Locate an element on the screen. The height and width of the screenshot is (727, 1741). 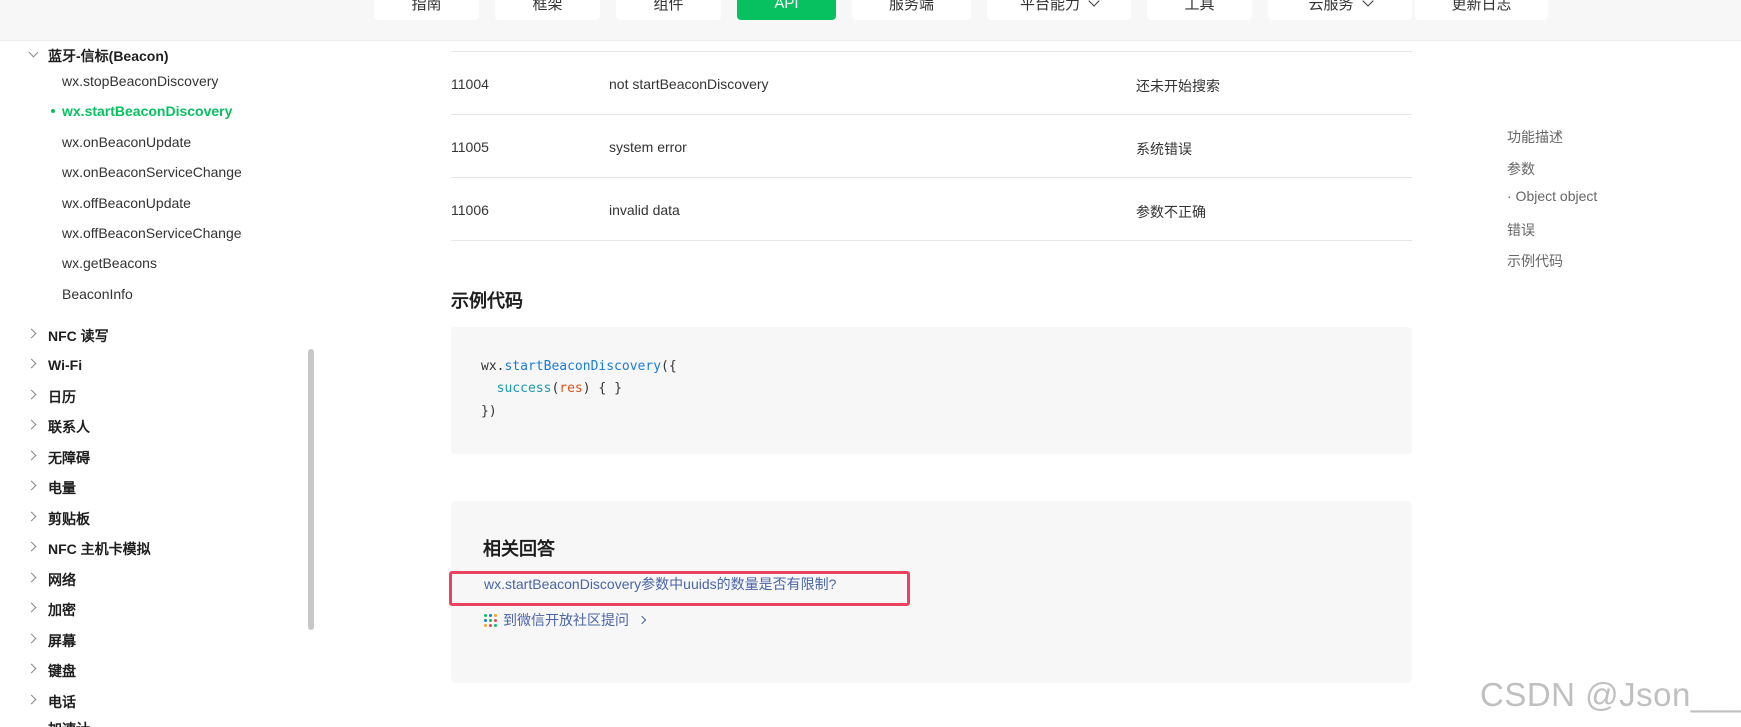
sidebar-group-beacon: 蓝牙-信标(Beacon) is located at coordinates (108, 56).